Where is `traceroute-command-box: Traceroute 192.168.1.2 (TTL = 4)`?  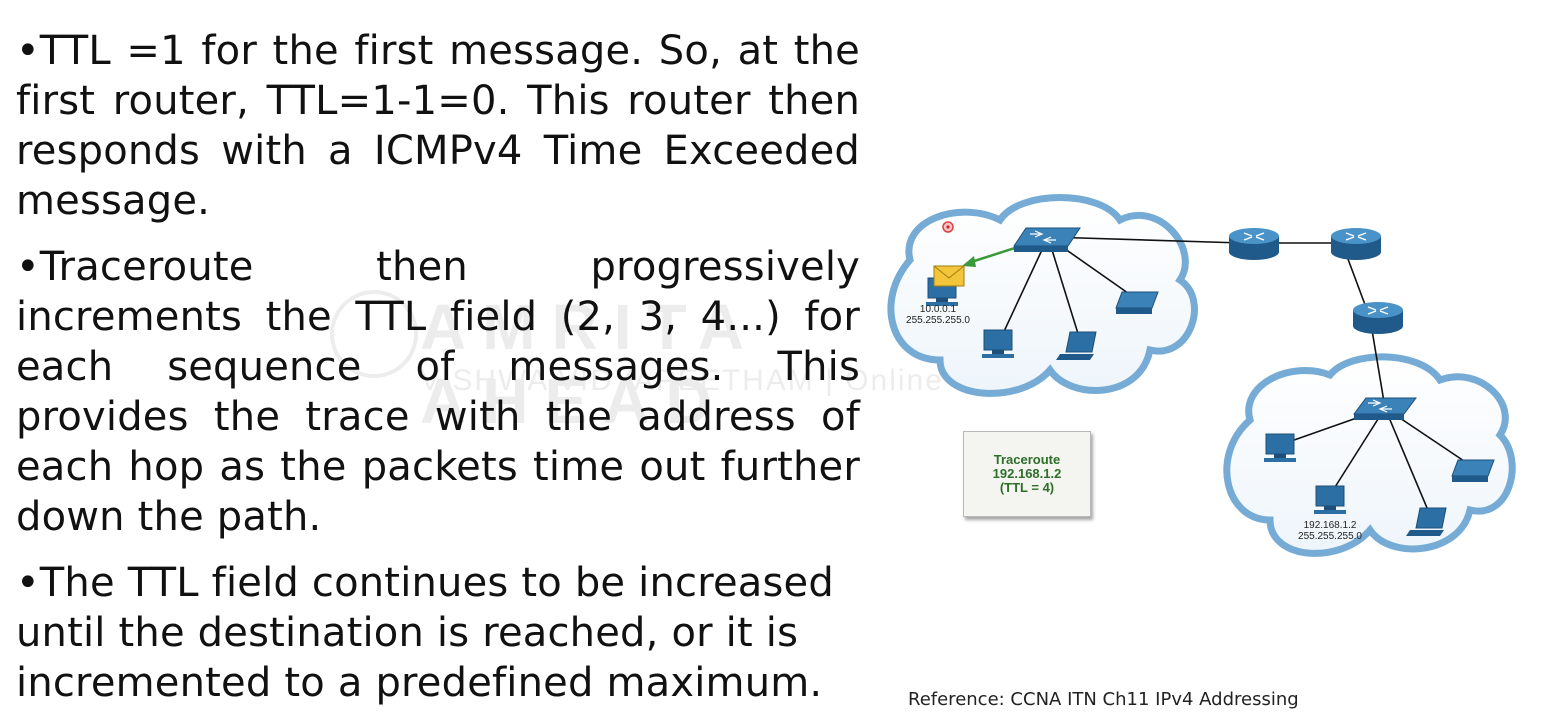
traceroute-command-box: Traceroute 192.168.1.2 (TTL = 4) is located at coordinates (1027, 474).